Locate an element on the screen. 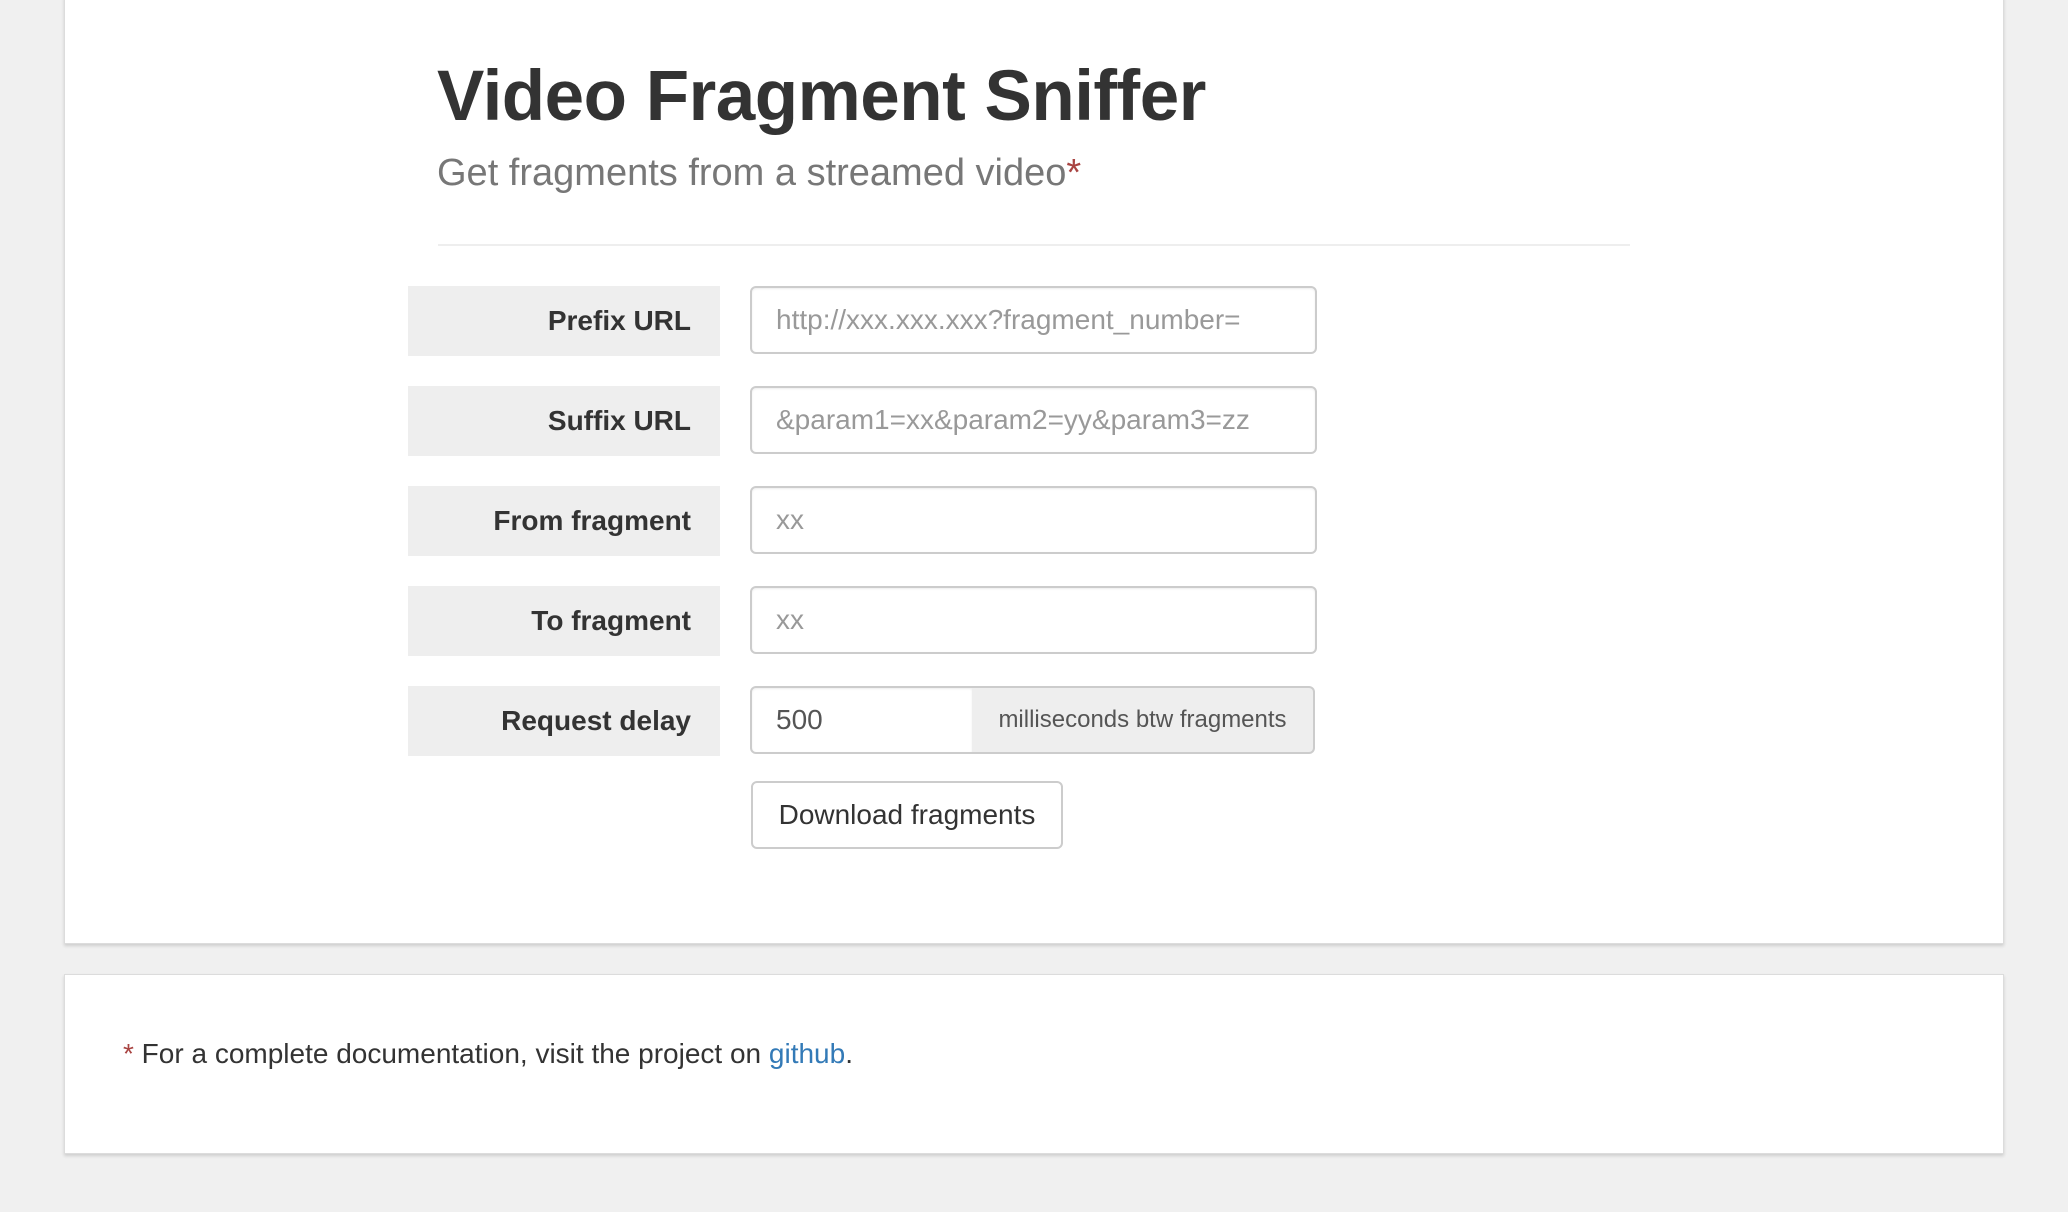 Image resolution: width=2068 pixels, height=1212 pixels. suffix-url-input is located at coordinates (1033, 420).